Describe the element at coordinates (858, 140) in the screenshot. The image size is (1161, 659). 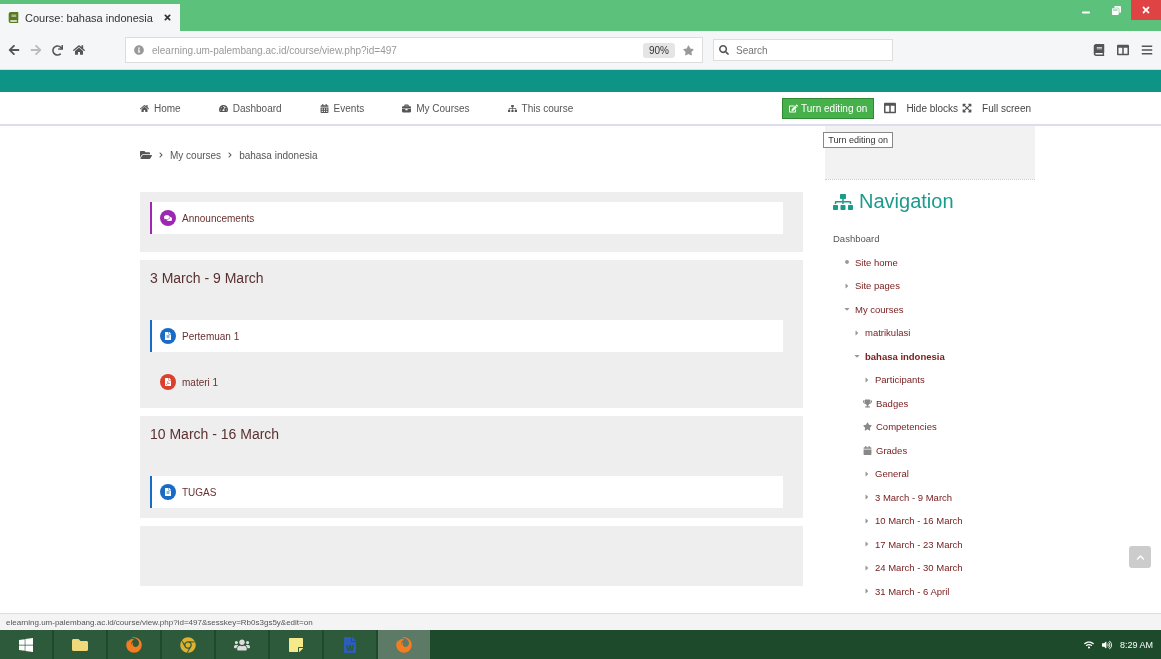
I see `tooltip: Turn editing on` at that location.